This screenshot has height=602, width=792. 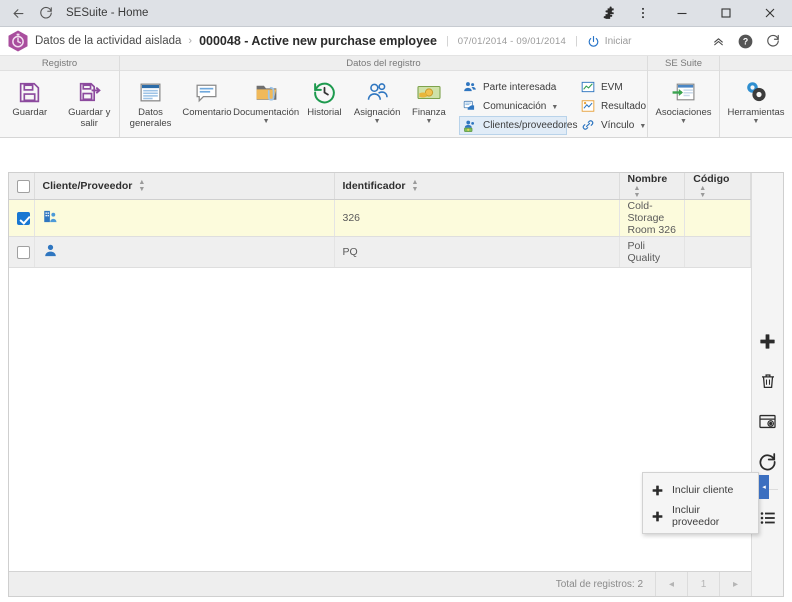 I want to click on delete-button, so click(x=768, y=381).